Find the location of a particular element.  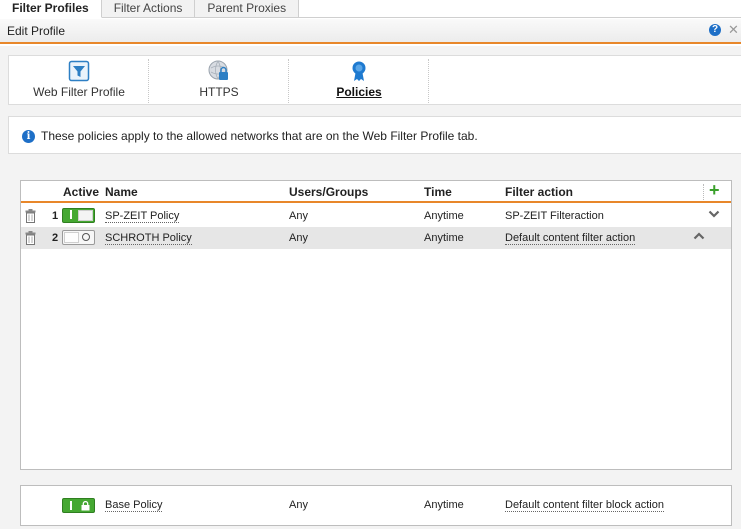

column-header-active: Active is located at coordinates (81, 192).